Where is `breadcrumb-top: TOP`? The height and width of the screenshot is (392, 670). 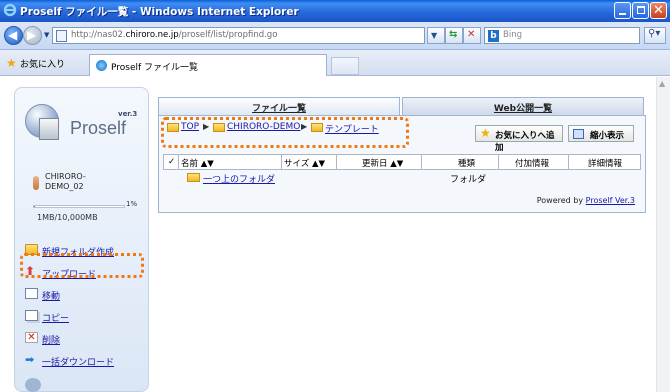 breadcrumb-top: TOP is located at coordinates (190, 127).